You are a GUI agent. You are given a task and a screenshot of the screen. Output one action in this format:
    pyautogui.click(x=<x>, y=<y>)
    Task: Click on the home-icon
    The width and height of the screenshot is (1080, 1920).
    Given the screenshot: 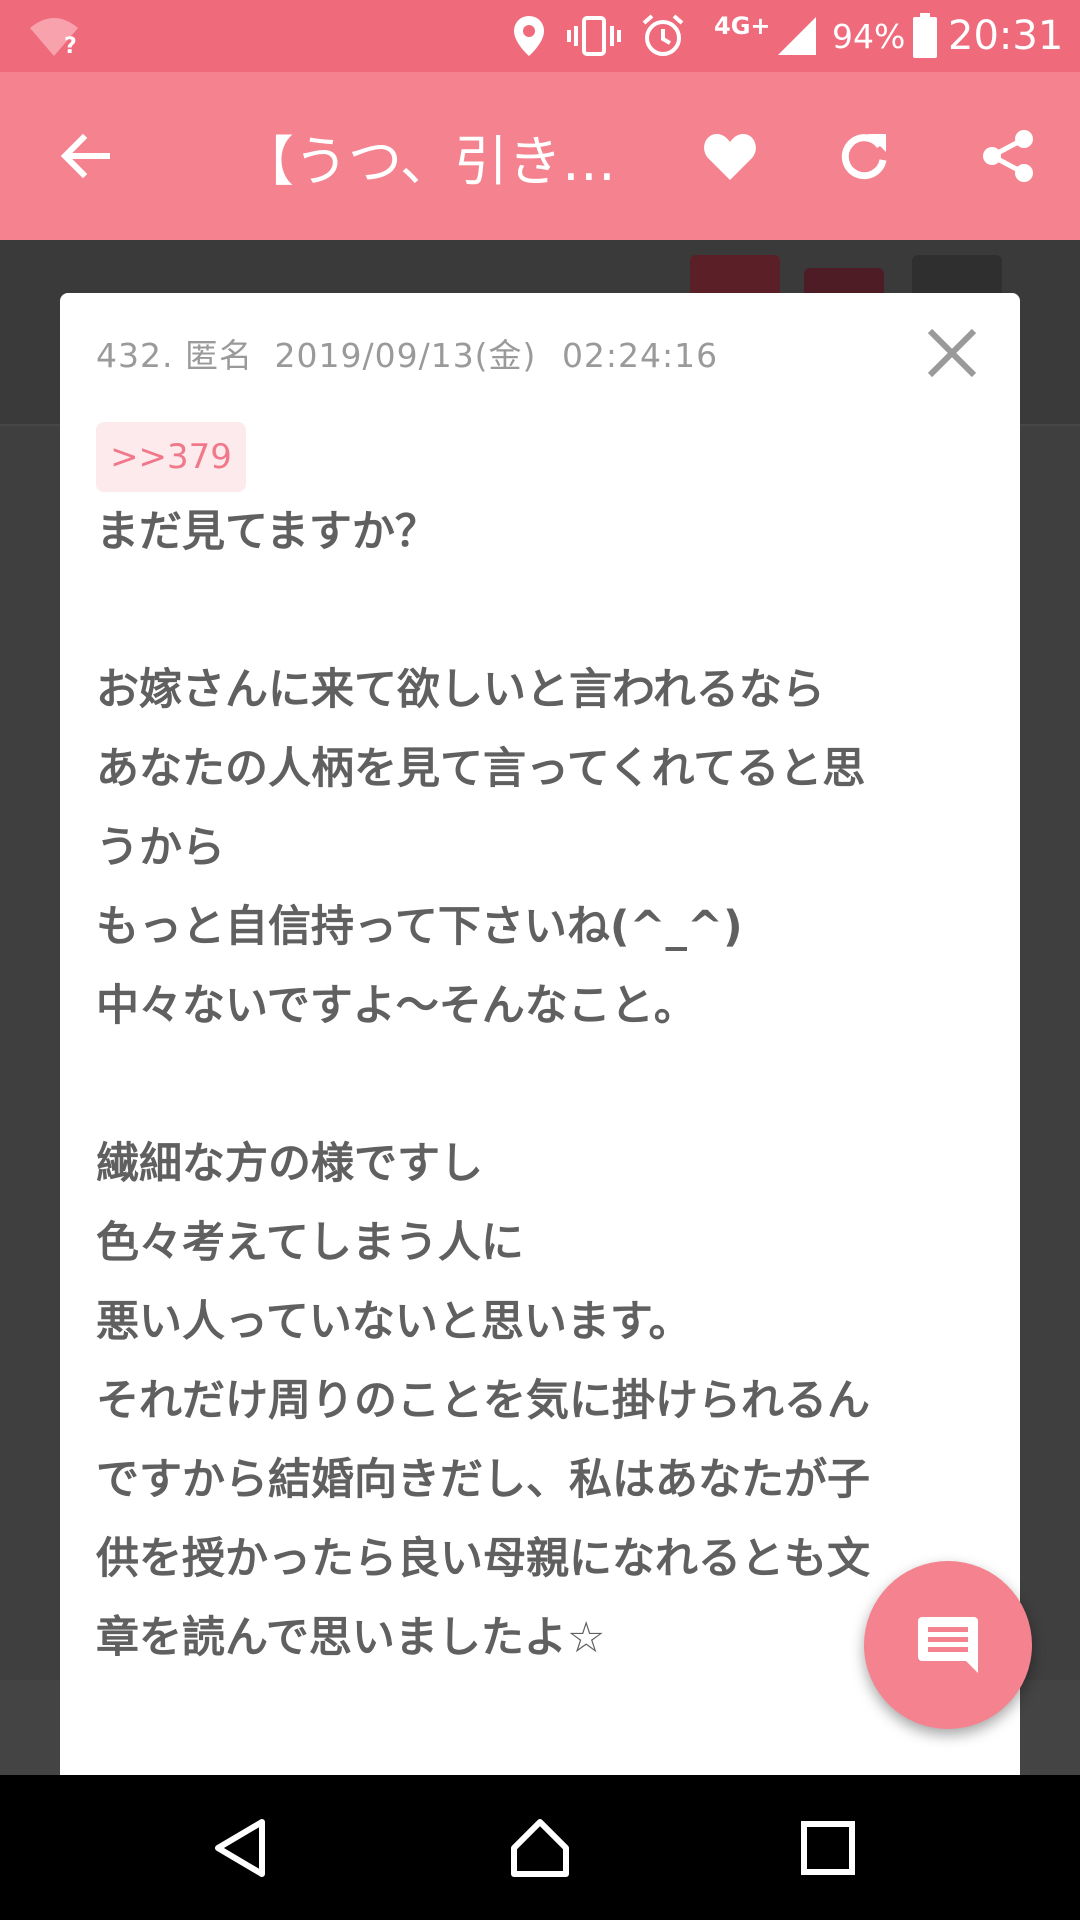 What is the action you would take?
    pyautogui.click(x=540, y=1847)
    